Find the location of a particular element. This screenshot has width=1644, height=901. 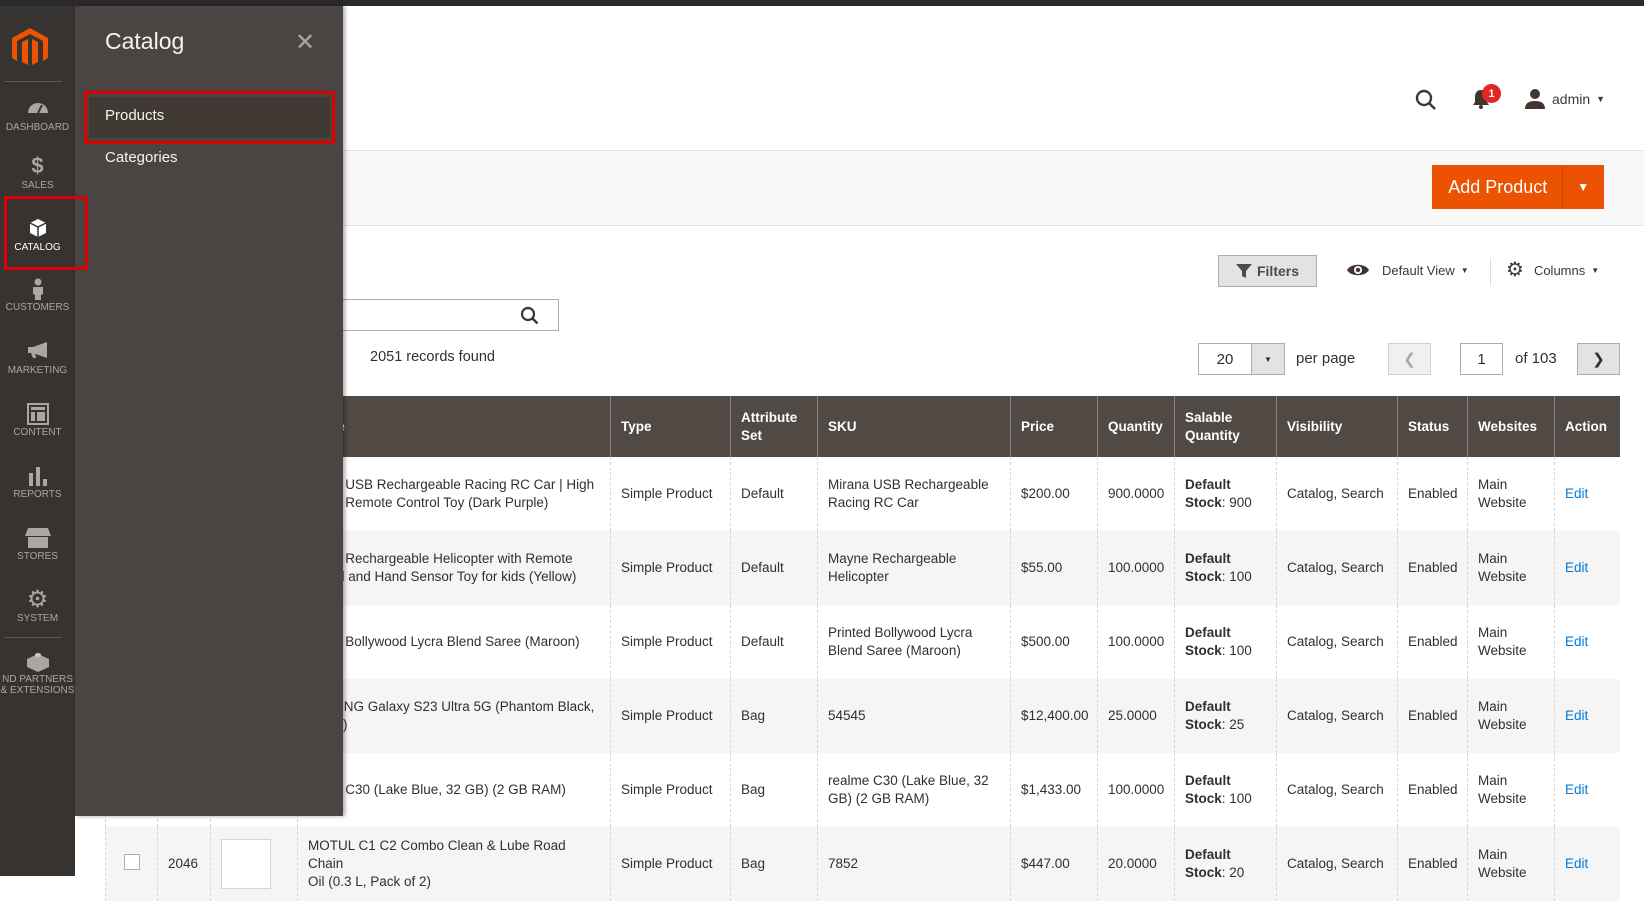

attribute-set: Bag is located at coordinates (774, 864).